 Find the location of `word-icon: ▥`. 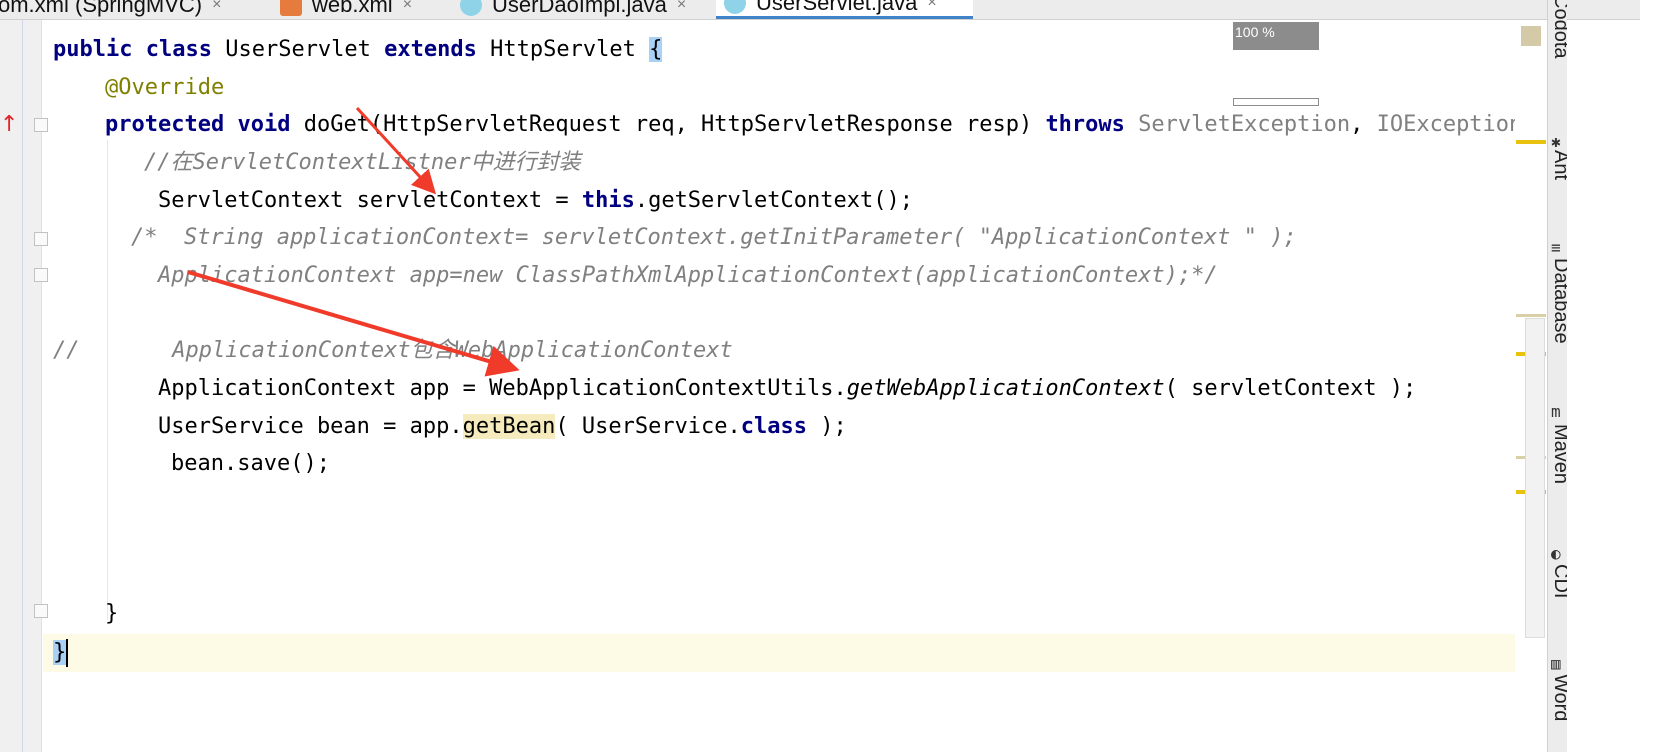

word-icon: ▥ is located at coordinates (1556, 663).